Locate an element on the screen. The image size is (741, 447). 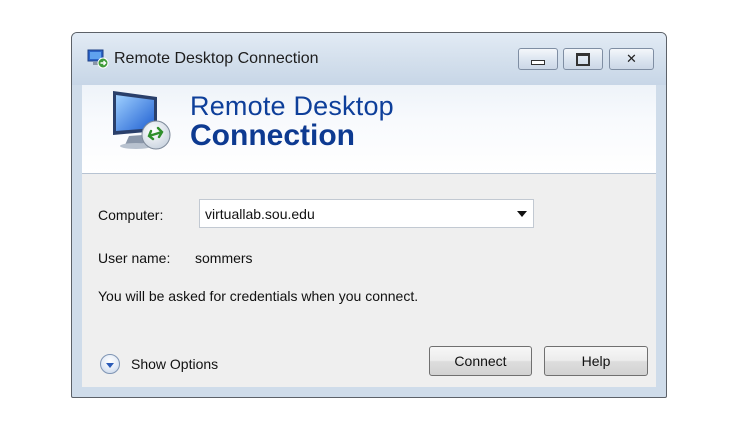
computer-input: virtuallab.sou.edu is located at coordinates (260, 214).